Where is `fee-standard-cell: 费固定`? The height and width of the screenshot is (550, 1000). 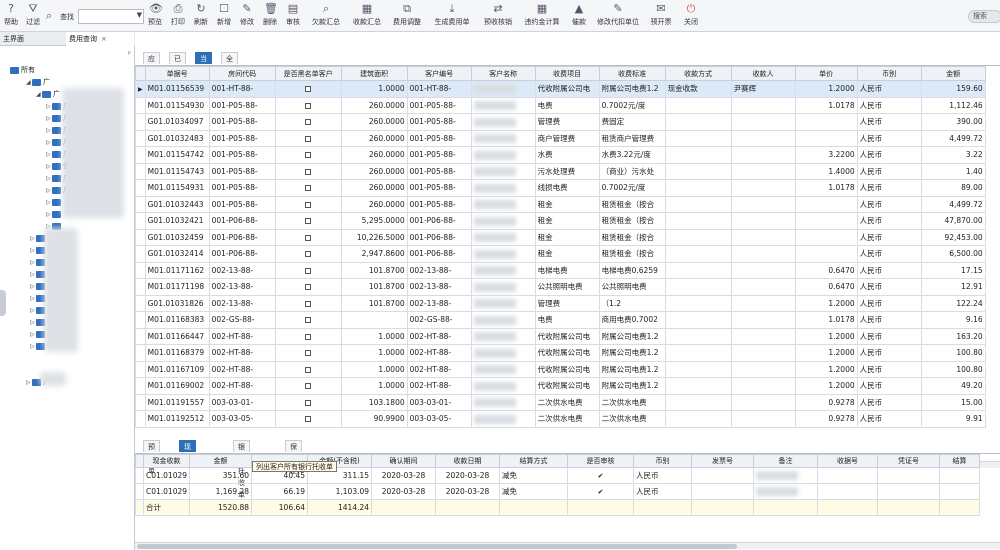
fee-standard-cell: 费固定 is located at coordinates (632, 122).